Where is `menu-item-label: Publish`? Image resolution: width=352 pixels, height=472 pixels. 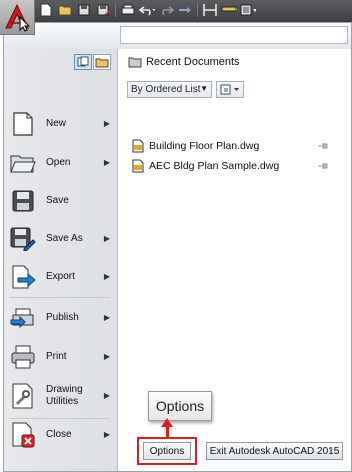
menu-item-label: Publish is located at coordinates (62, 317).